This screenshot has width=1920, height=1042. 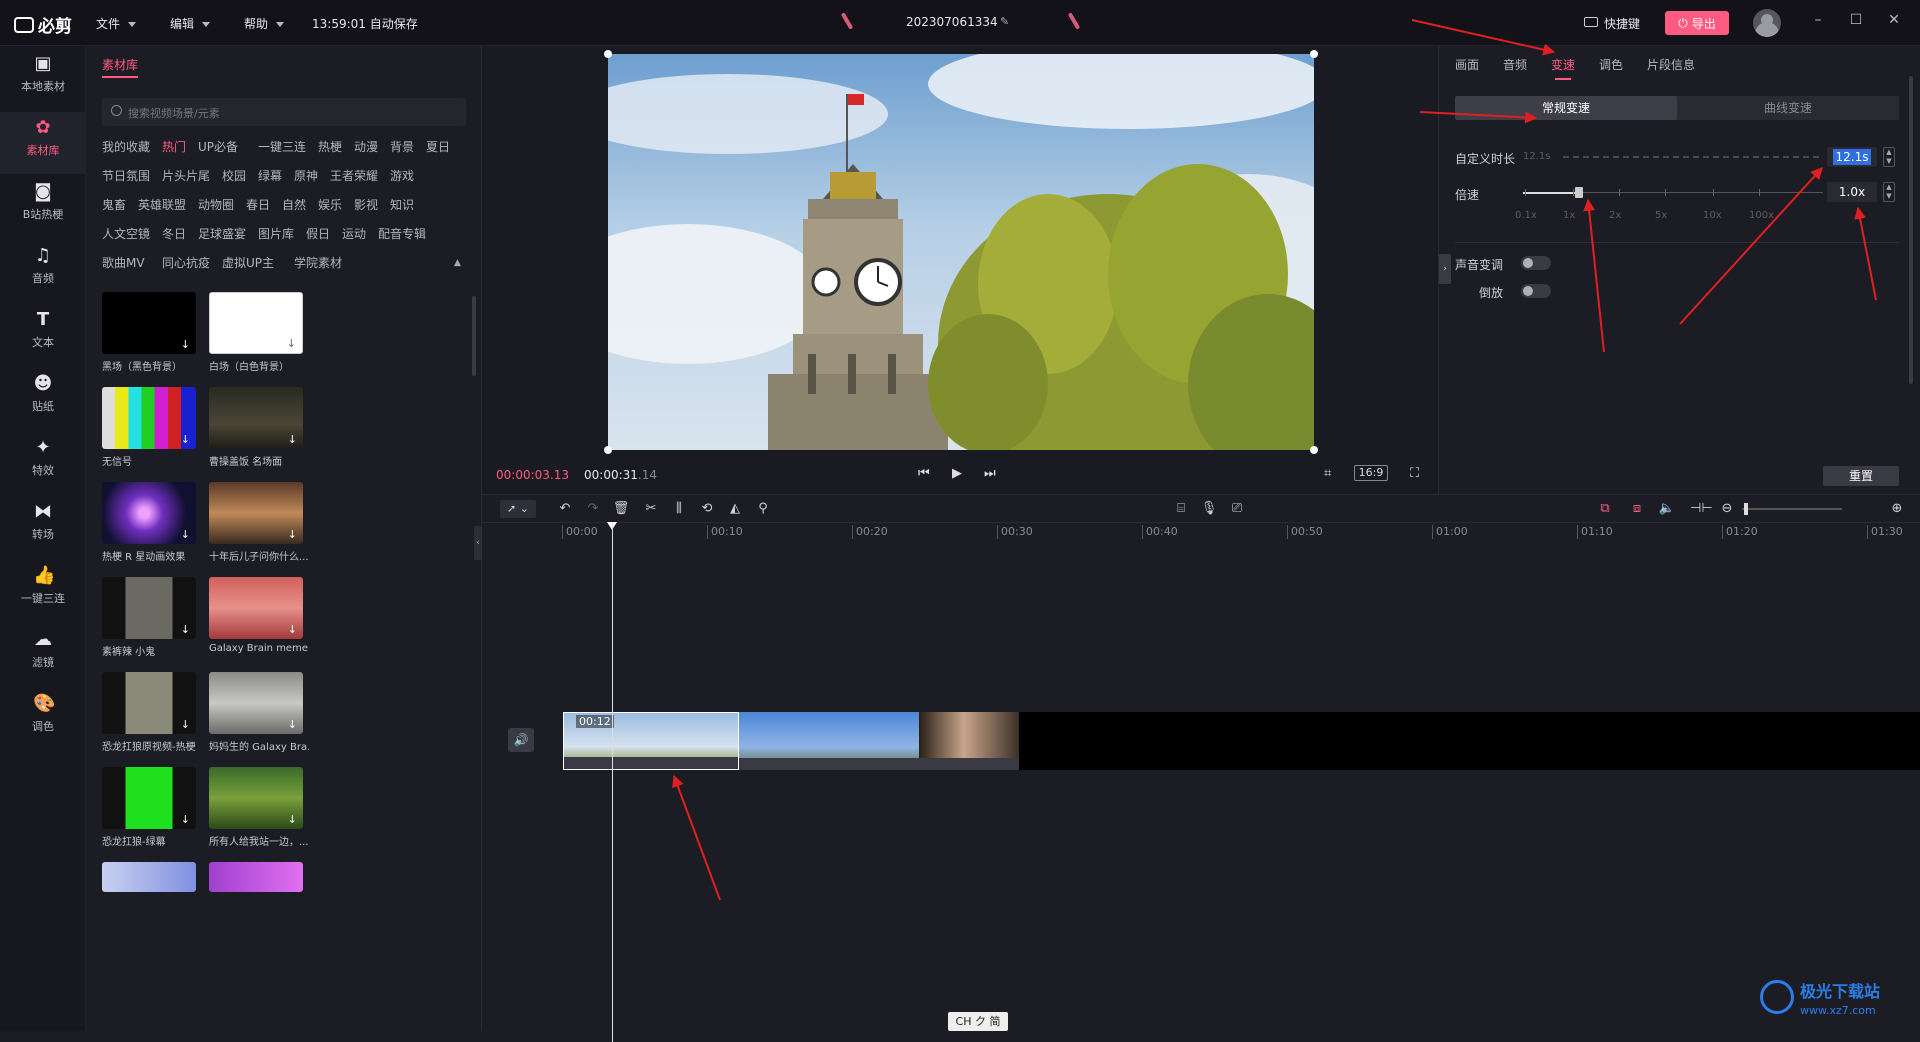 I want to click on tag-item: 配音专辑, so click(x=402, y=233).